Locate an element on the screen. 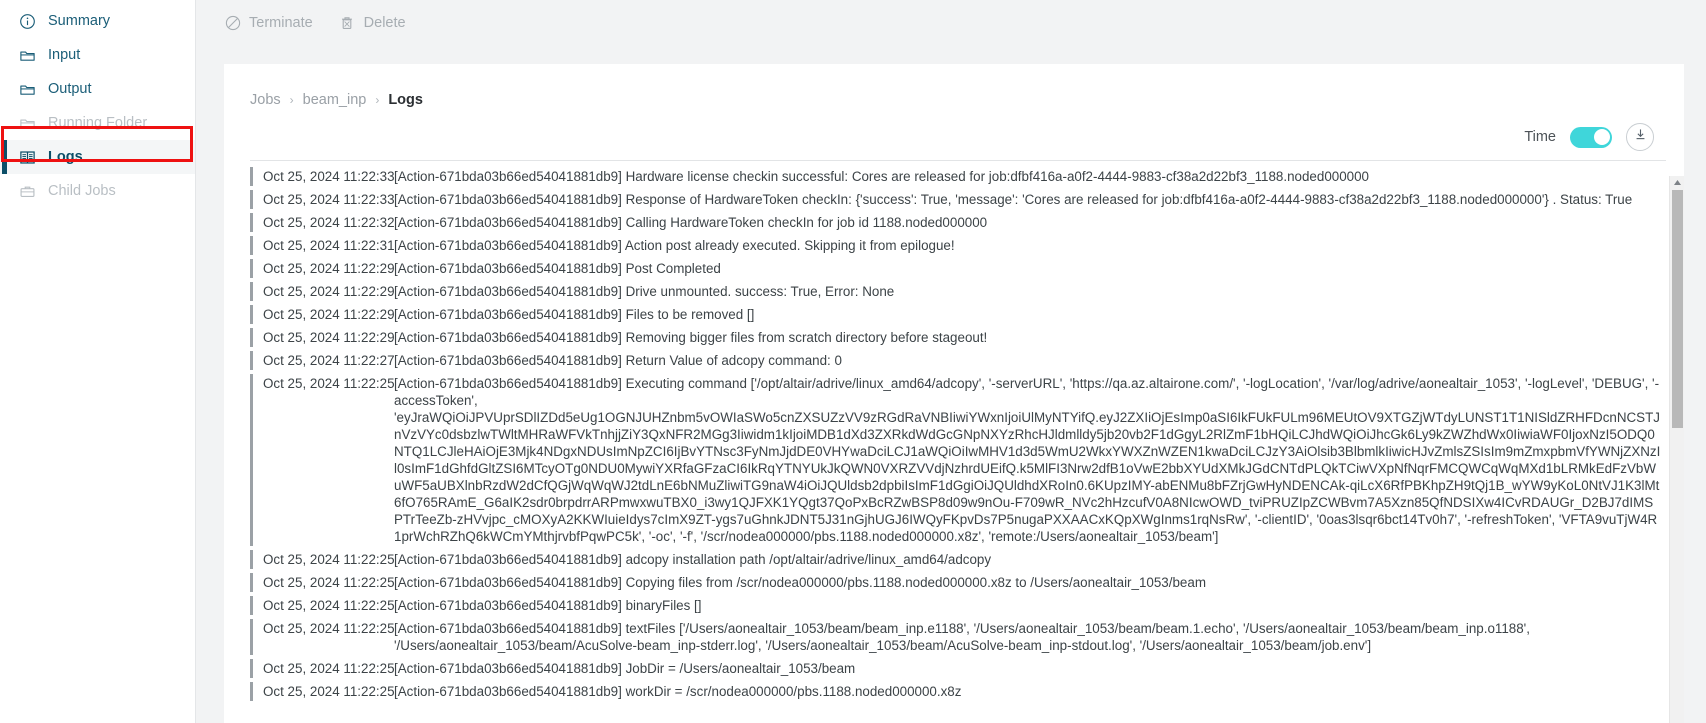  delete-button: Delete is located at coordinates (372, 23).